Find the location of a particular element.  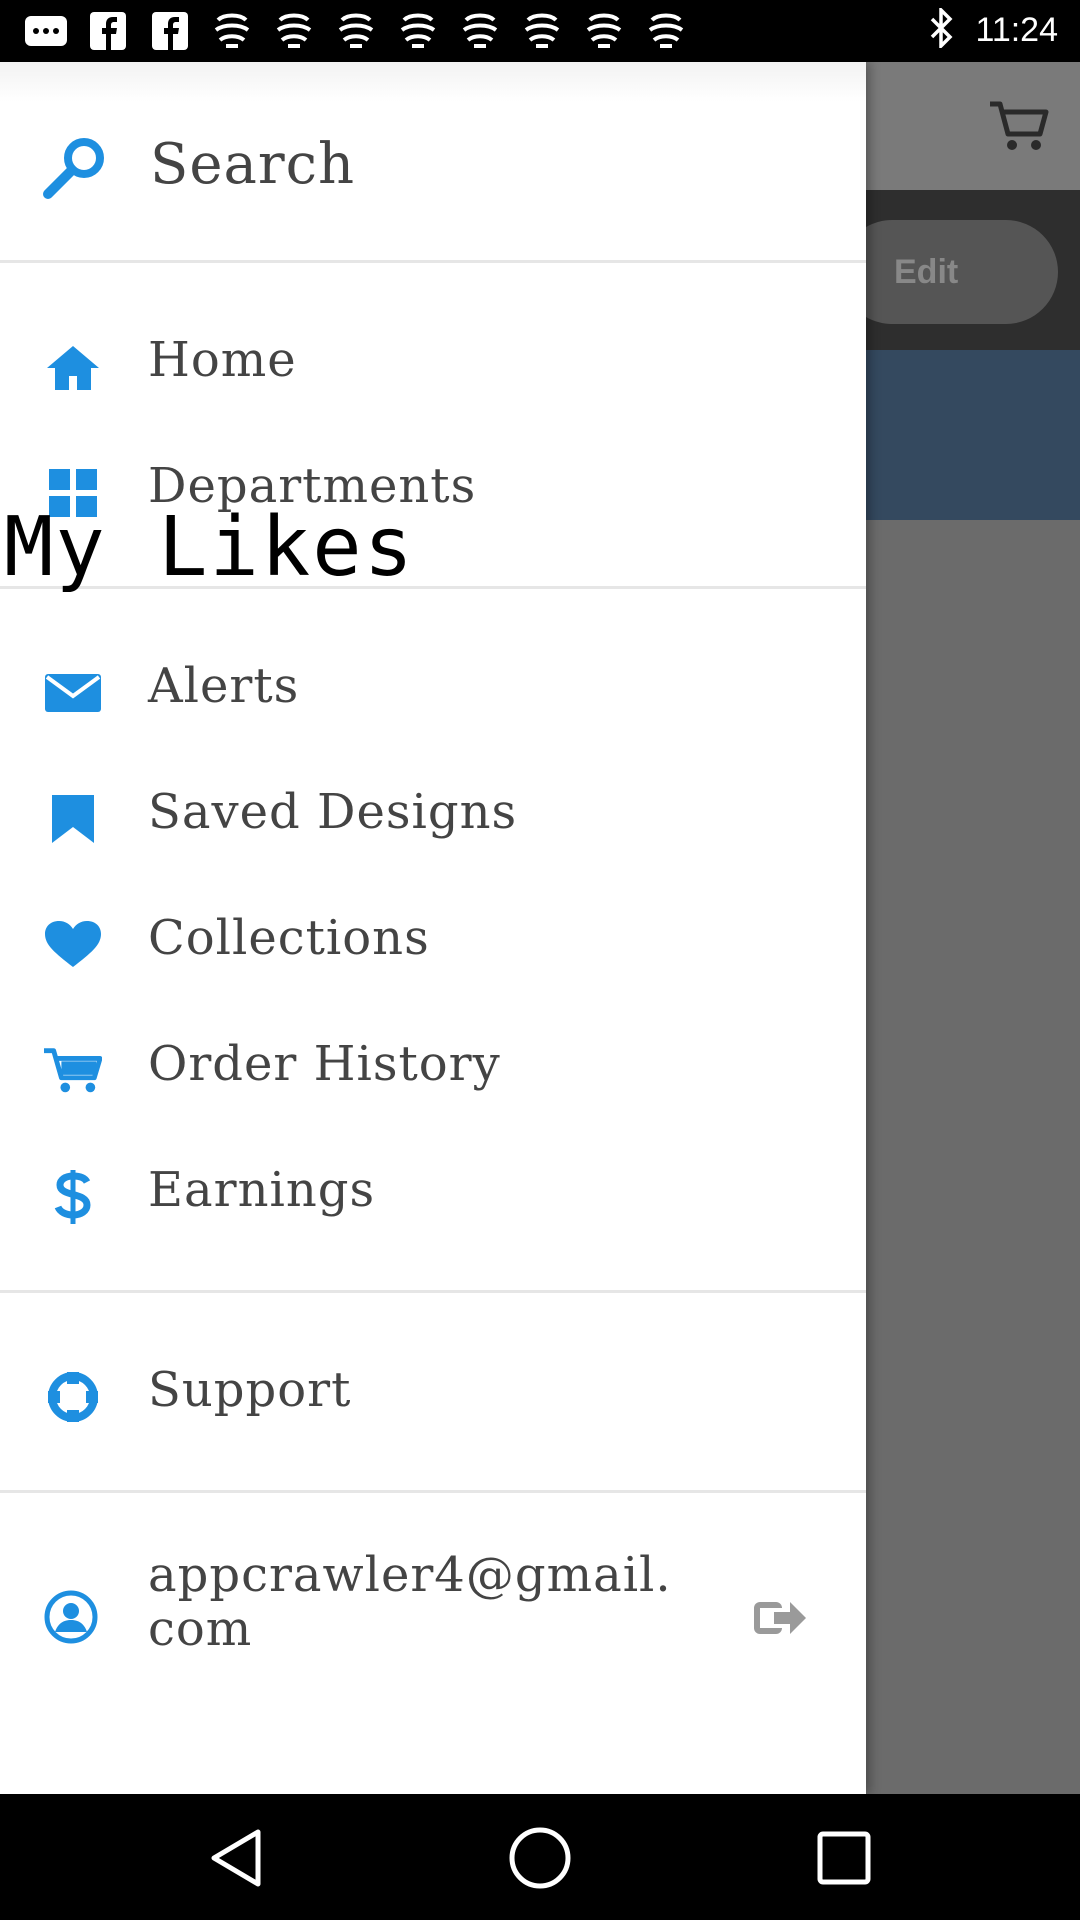

mail-icon is located at coordinates (73, 693).